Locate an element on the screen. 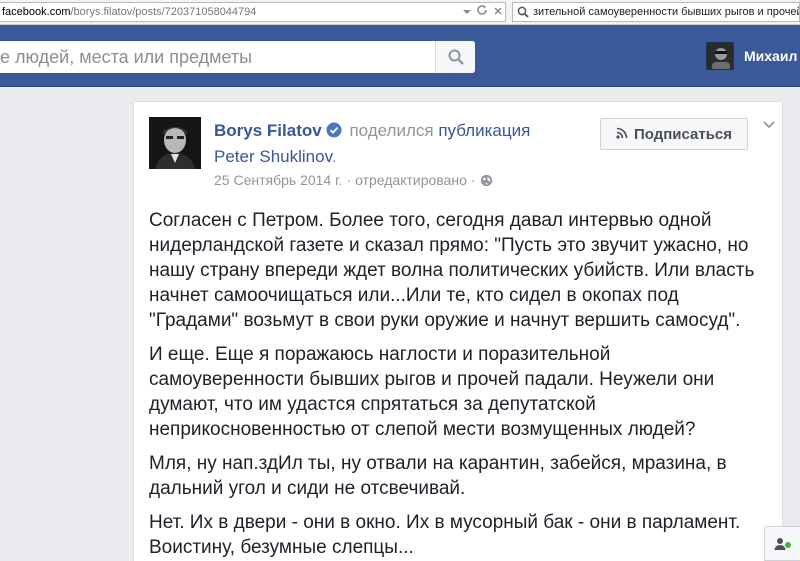 The width and height of the screenshot is (800, 561). close-icon is located at coordinates (498, 12).